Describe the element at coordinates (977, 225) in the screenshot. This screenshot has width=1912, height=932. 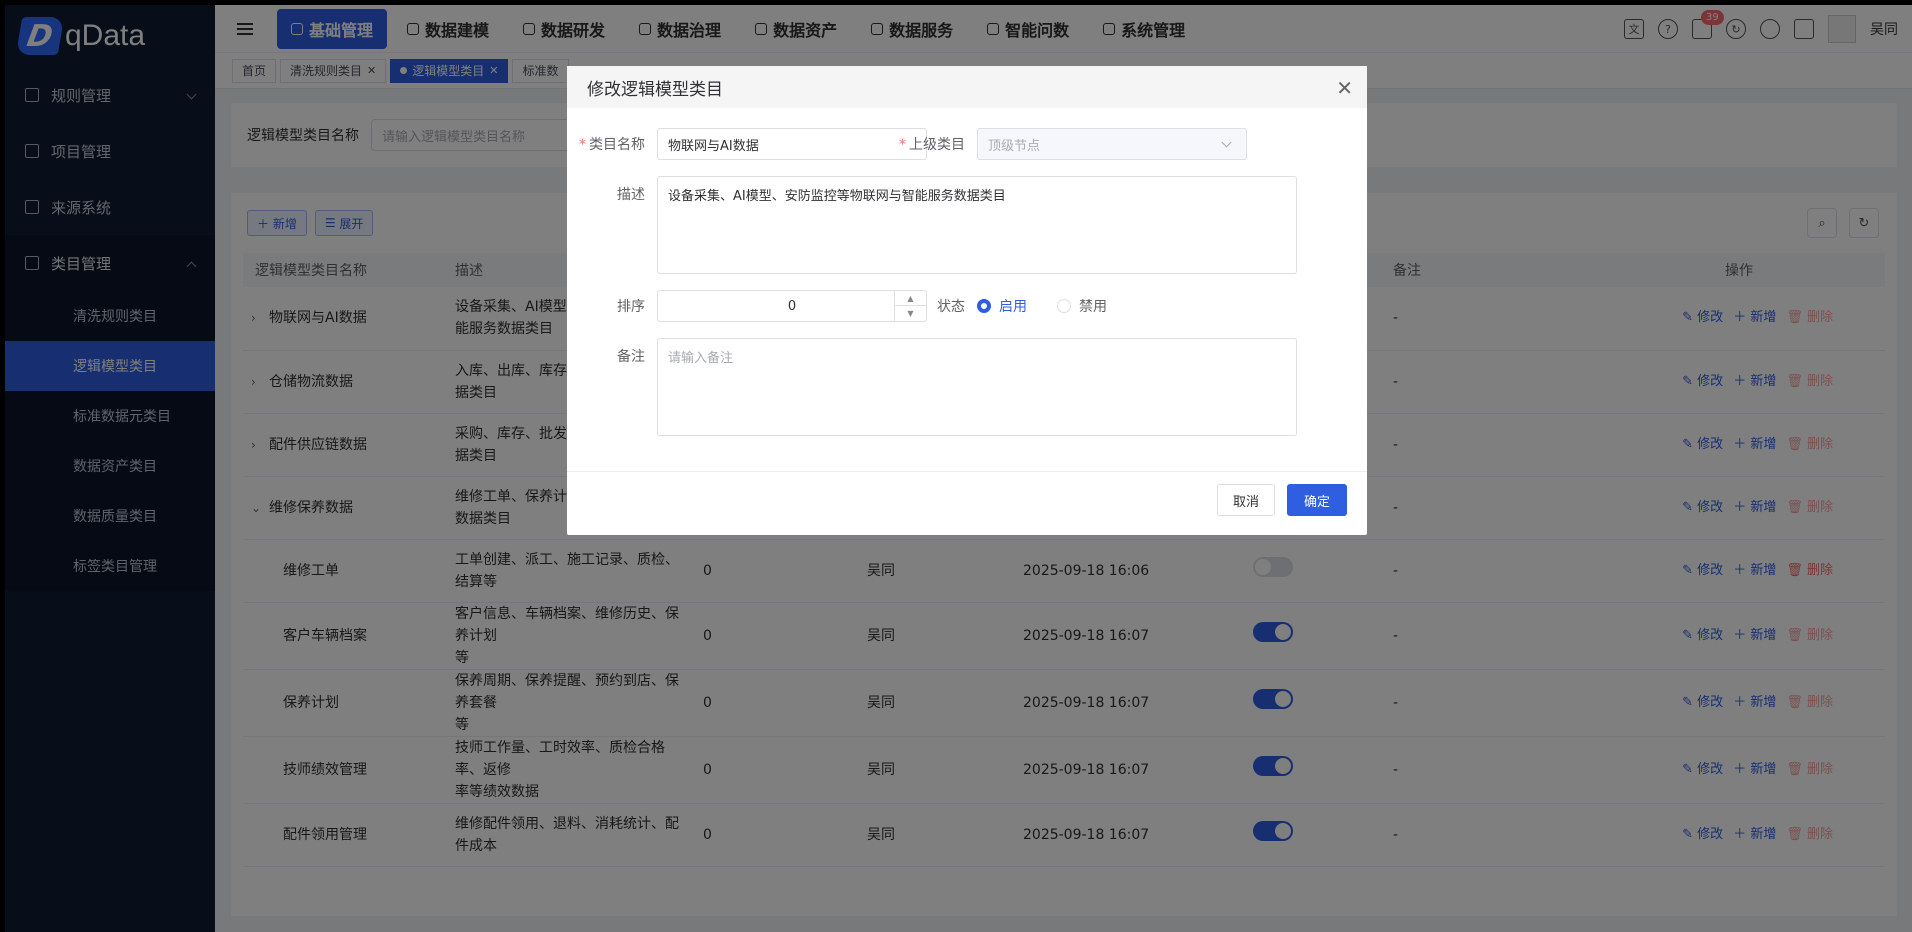
I see `desc-textarea: 设备采集、AI模型、安防监控等物联网与智能服务数据类目` at that location.